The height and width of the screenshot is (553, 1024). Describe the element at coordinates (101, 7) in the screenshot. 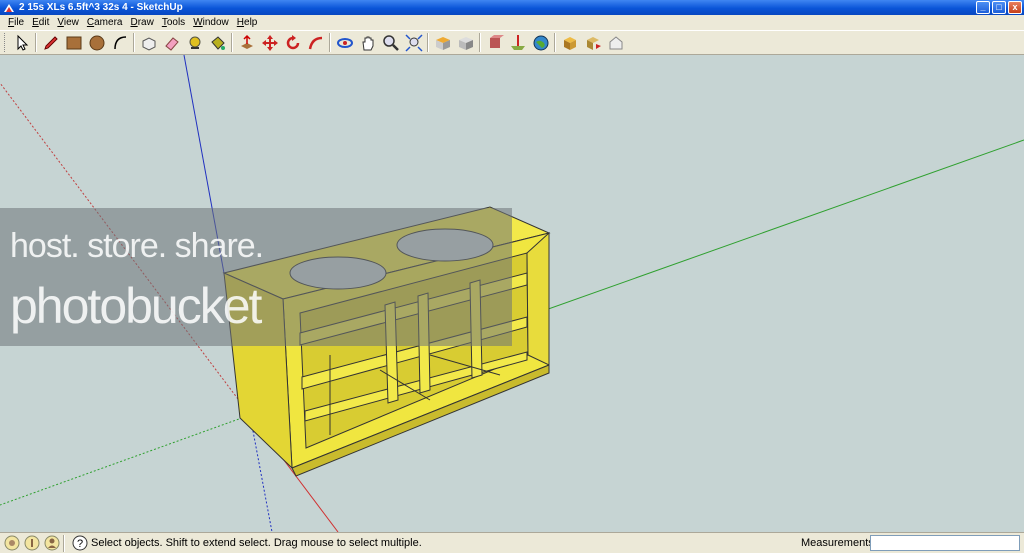

I see `window-title: 2 15s XLs 6.5ft^3 32s 4 - SketchUp` at that location.